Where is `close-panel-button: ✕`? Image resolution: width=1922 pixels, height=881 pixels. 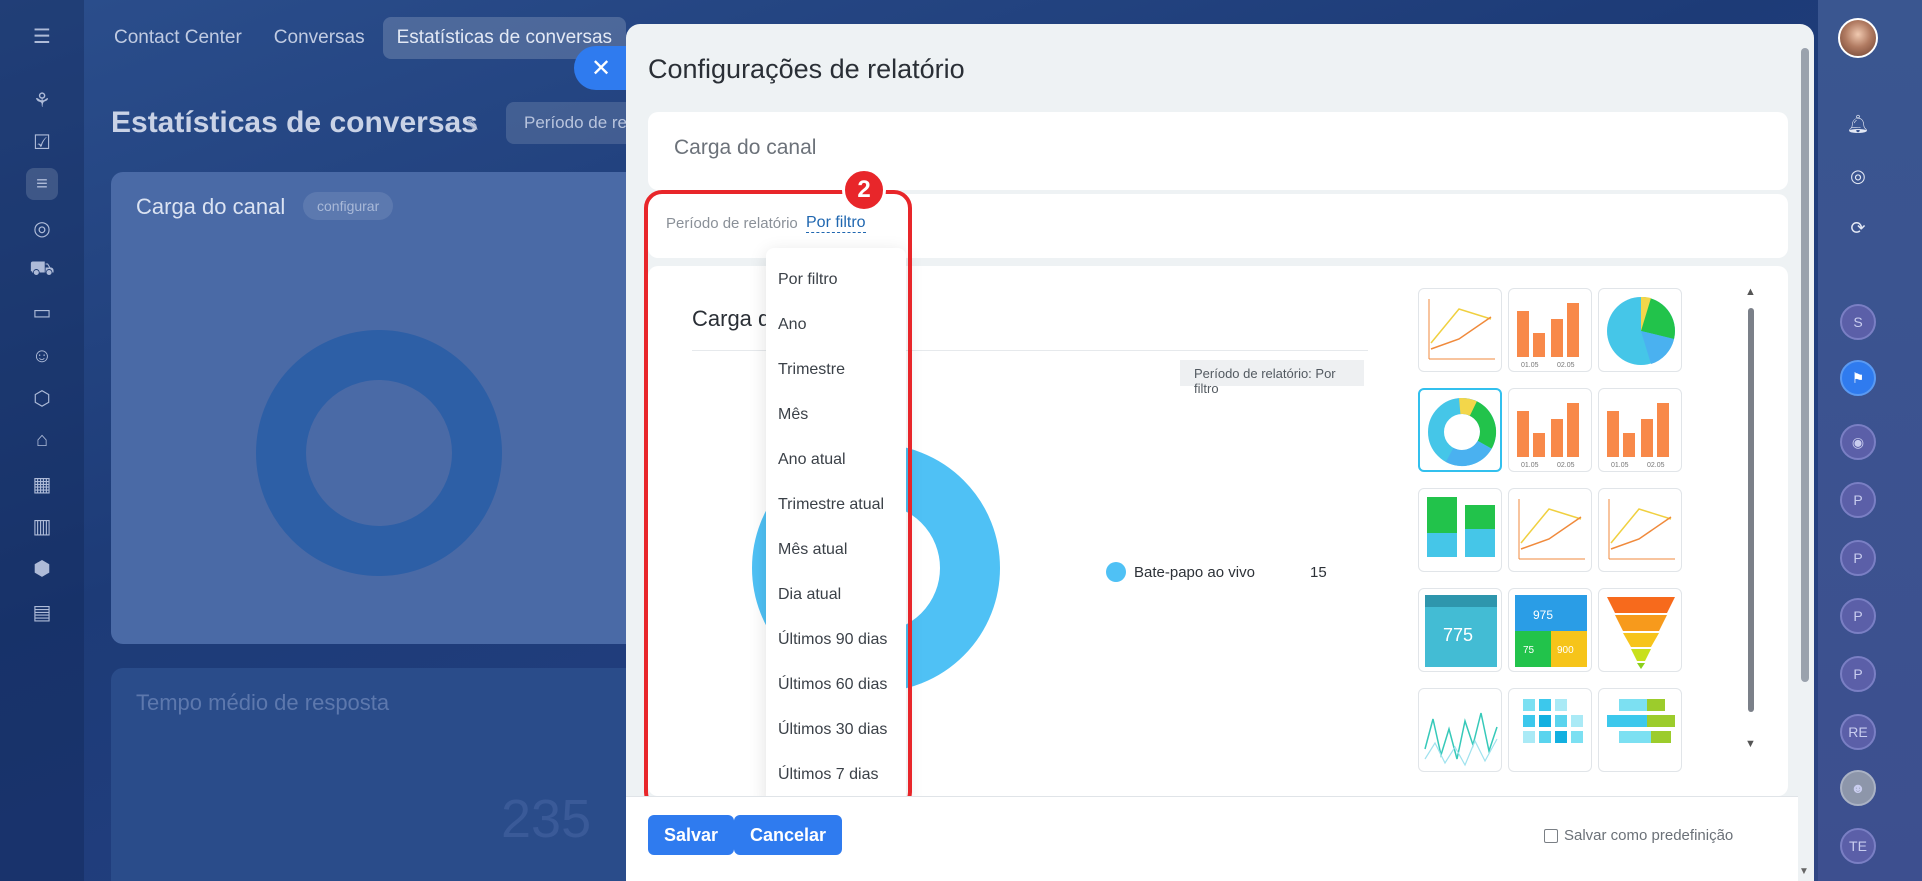
close-panel-button: ✕ is located at coordinates (601, 68).